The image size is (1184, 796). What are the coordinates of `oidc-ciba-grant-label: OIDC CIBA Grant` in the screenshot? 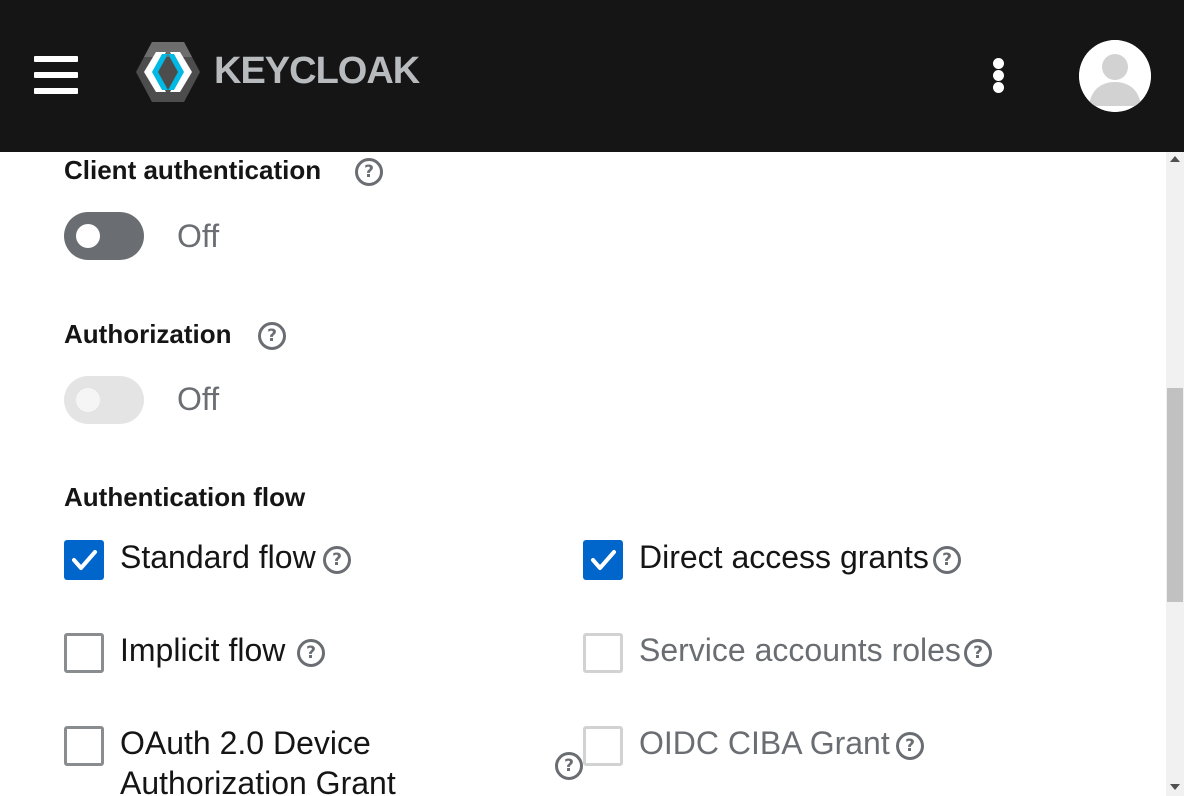 It's located at (764, 743).